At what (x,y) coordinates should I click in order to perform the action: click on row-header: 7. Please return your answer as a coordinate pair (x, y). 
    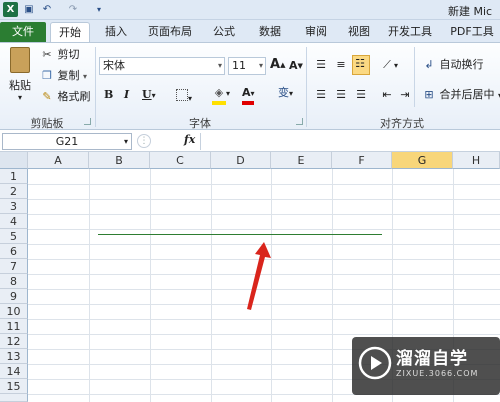
    Looking at the image, I should click on (14, 266).